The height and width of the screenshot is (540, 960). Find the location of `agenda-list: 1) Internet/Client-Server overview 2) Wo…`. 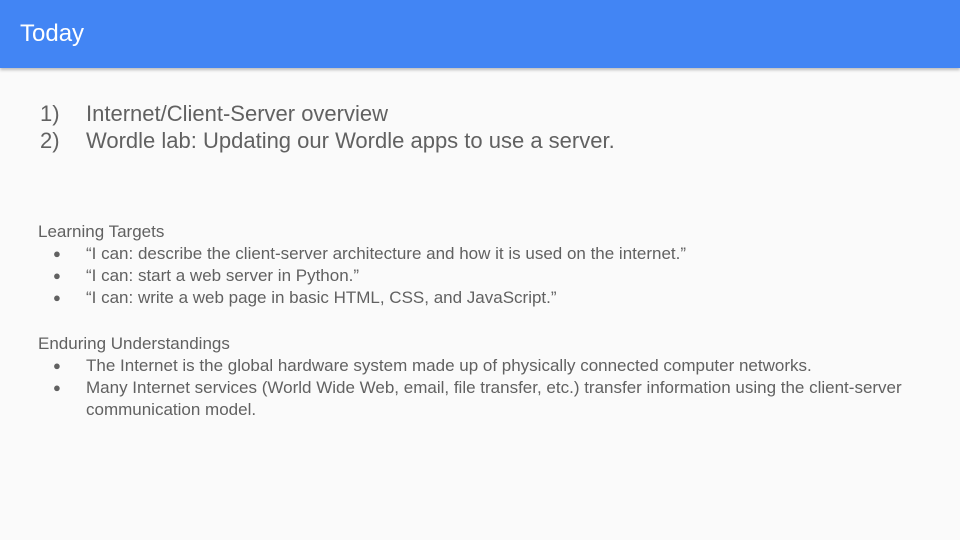

agenda-list: 1) Internet/Client-Server overview 2) Wo… is located at coordinates (327, 127).